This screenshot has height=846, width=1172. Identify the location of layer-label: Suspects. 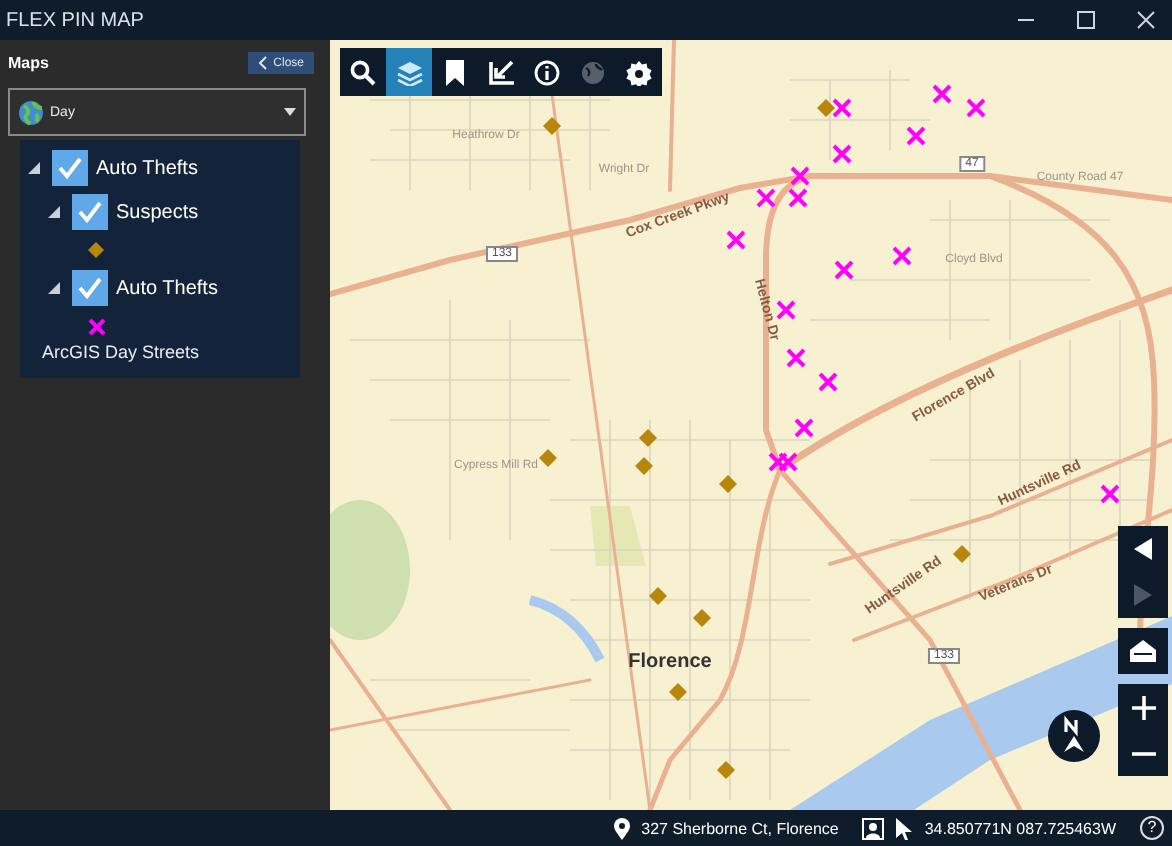
(157, 212).